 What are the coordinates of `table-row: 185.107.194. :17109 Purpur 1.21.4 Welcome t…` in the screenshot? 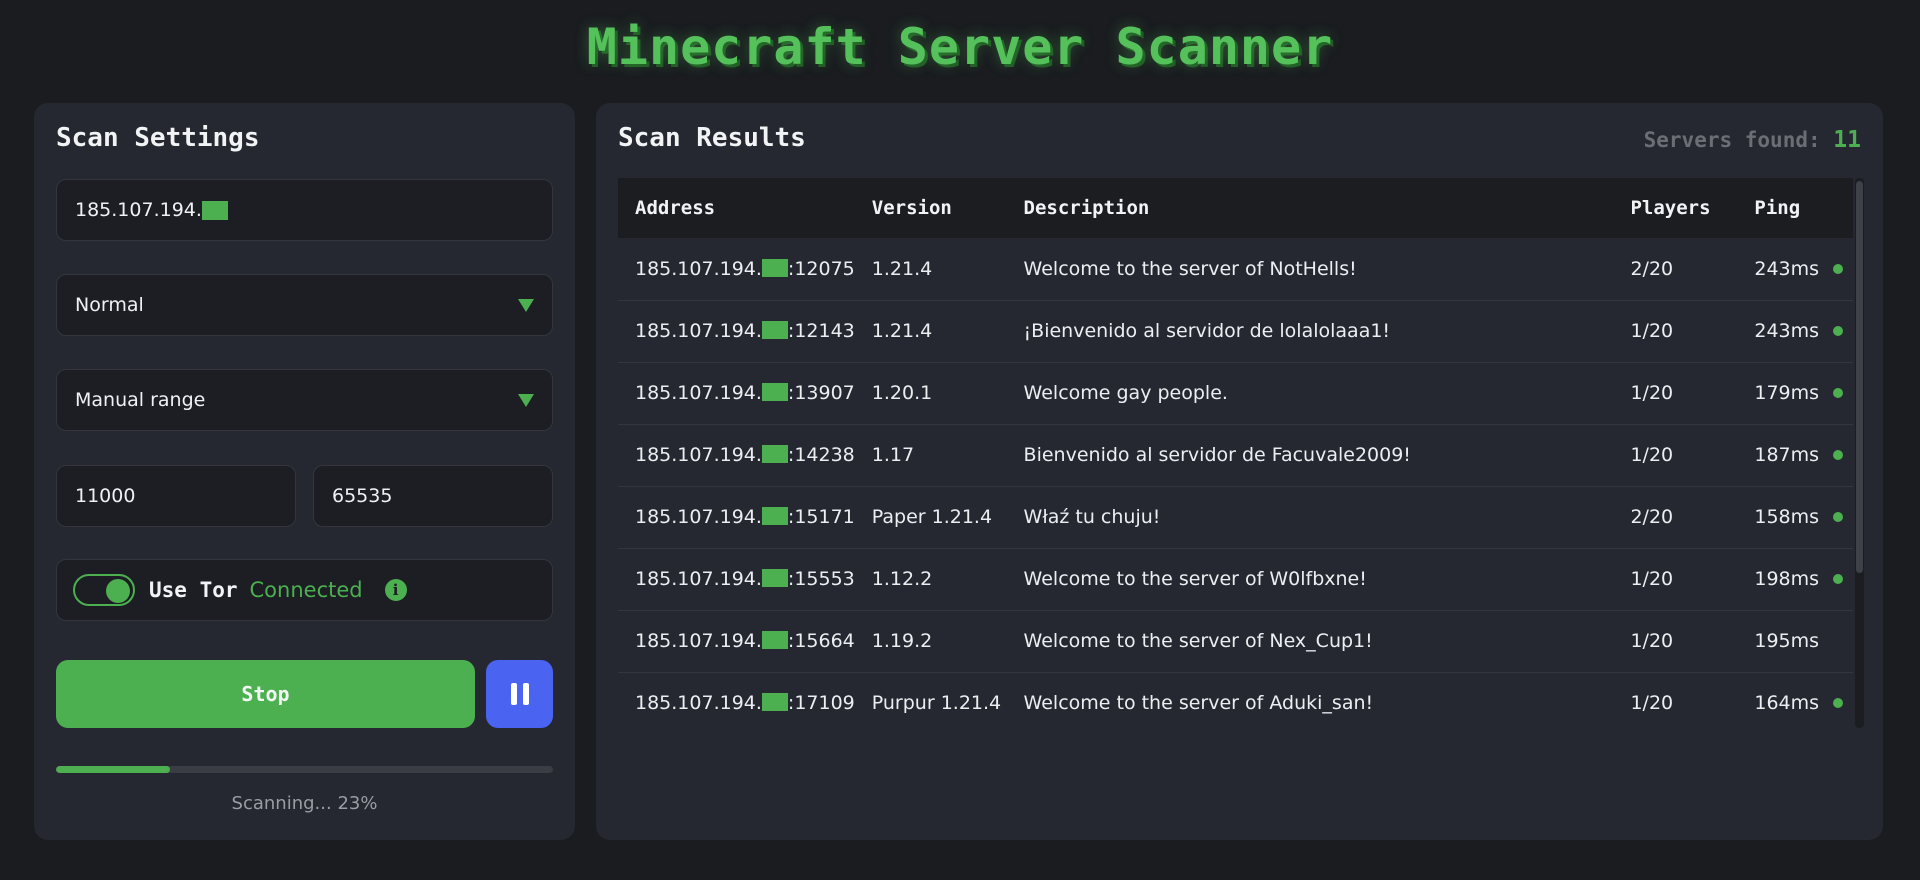 It's located at (1235, 700).